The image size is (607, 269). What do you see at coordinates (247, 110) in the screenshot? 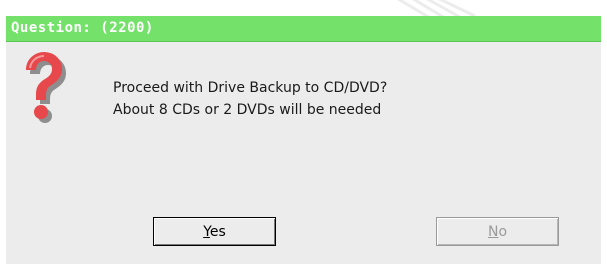
I see `message-line-2: About 8 CDs or 2 DVDs will be needed` at bounding box center [247, 110].